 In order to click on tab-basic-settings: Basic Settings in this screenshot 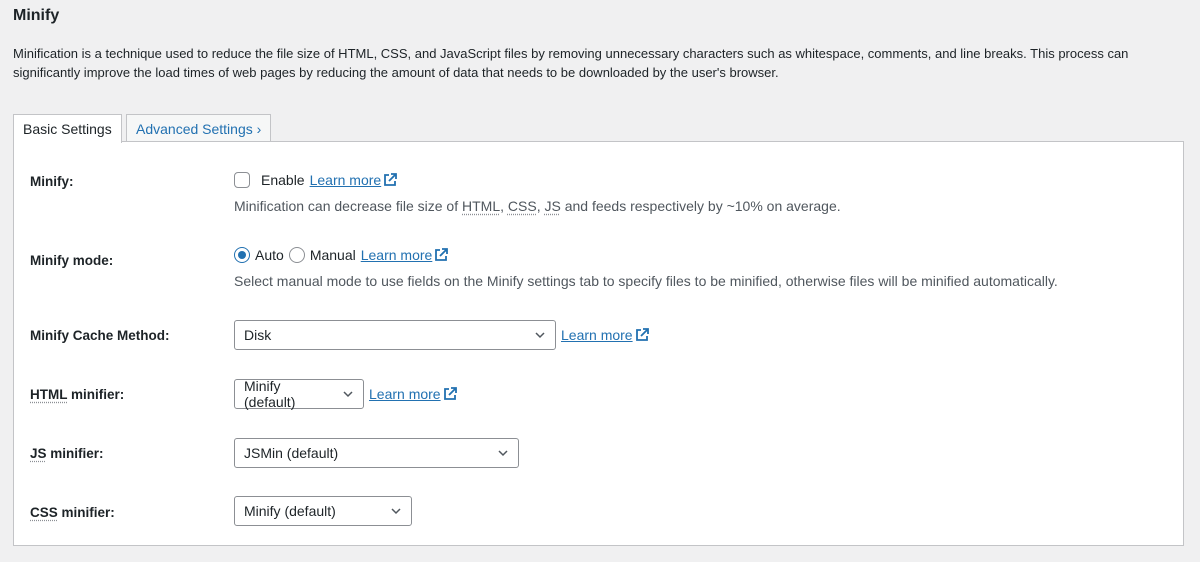, I will do `click(67, 128)`.